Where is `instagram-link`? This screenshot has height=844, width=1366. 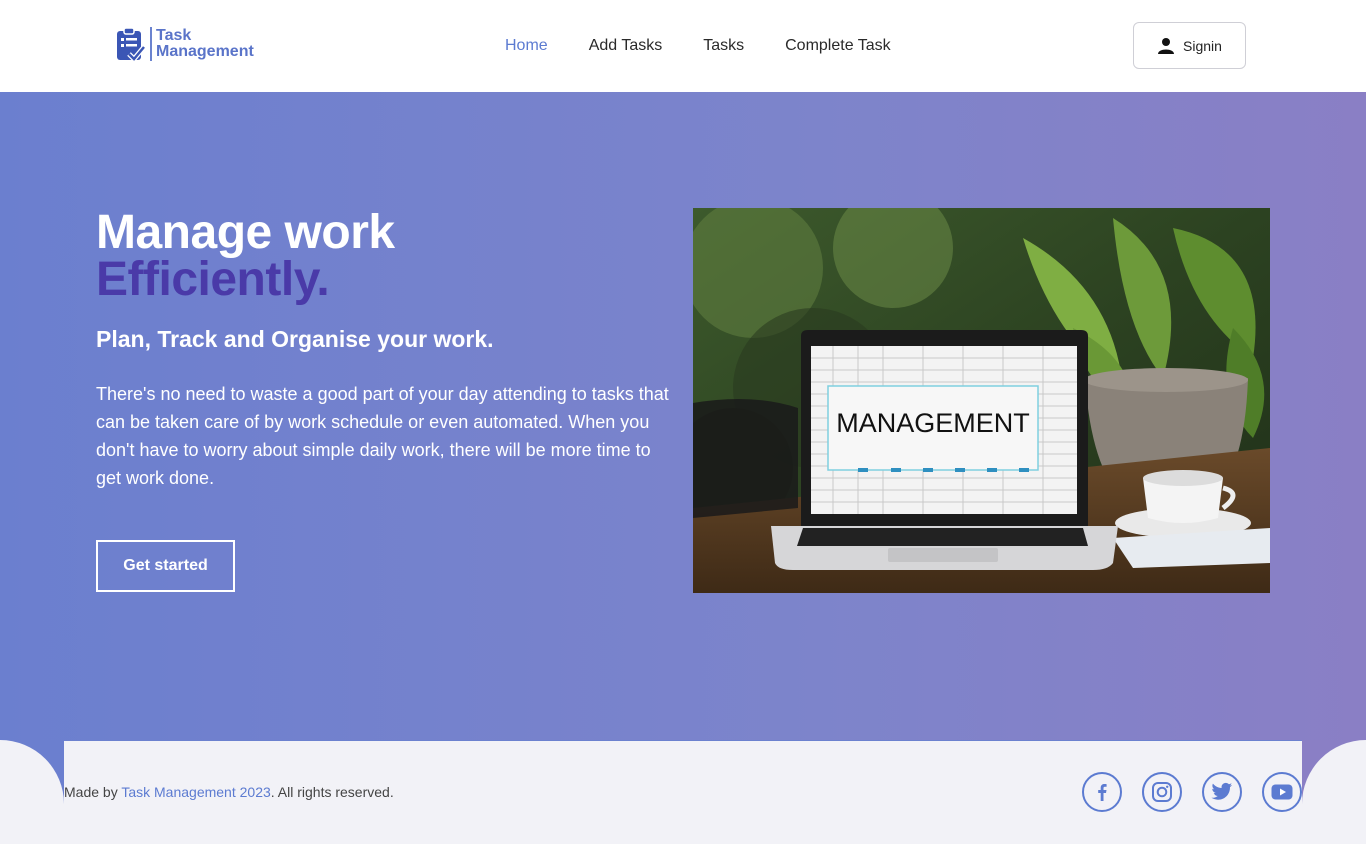
instagram-link is located at coordinates (1162, 792).